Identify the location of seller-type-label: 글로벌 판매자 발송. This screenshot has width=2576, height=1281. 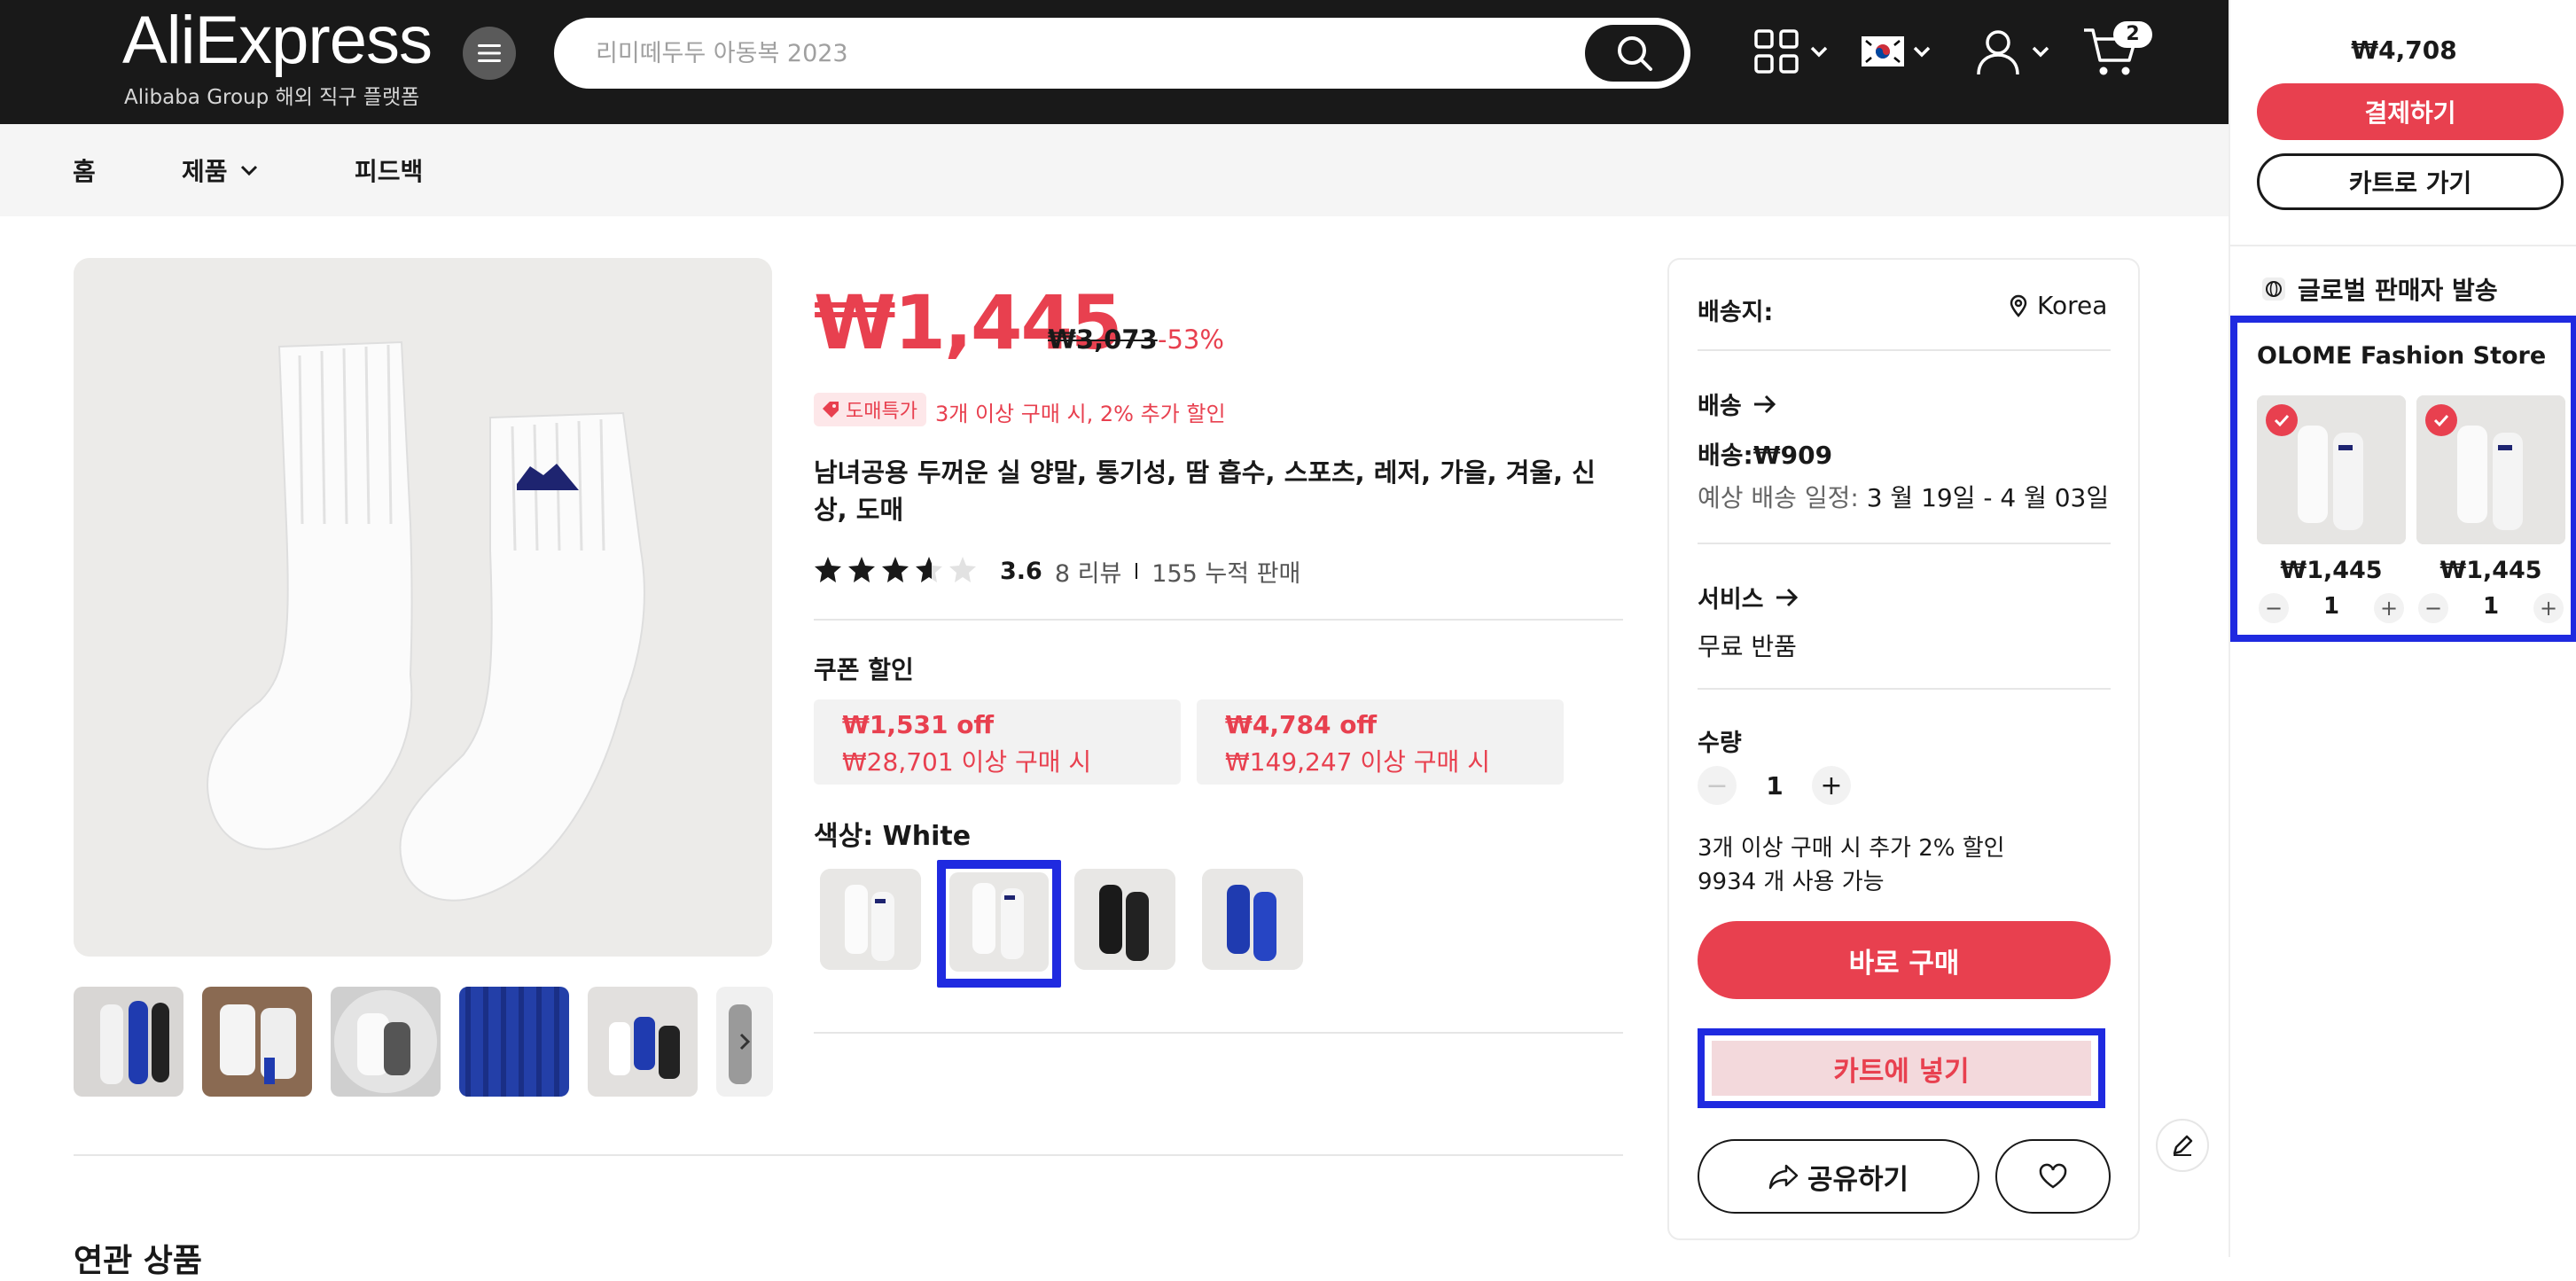
(2398, 290).